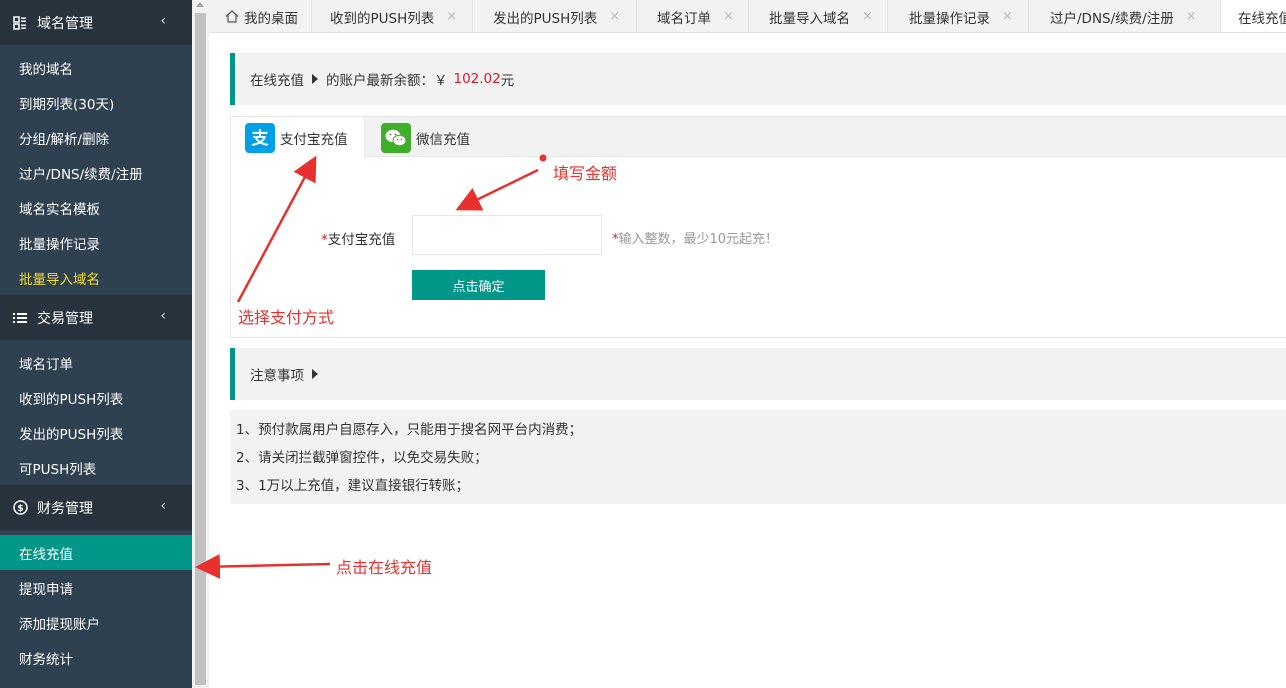  What do you see at coordinates (96, 102) in the screenshot?
I see `sidebar-item-expiring: 到期列表(30天)` at bounding box center [96, 102].